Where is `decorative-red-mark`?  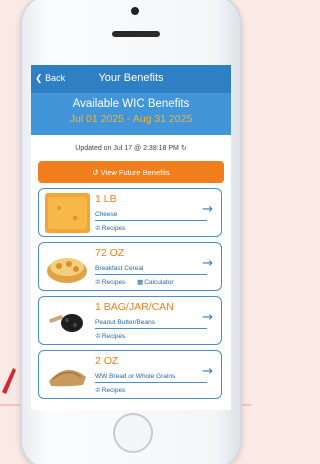
decorative-red-mark is located at coordinates (9, 381).